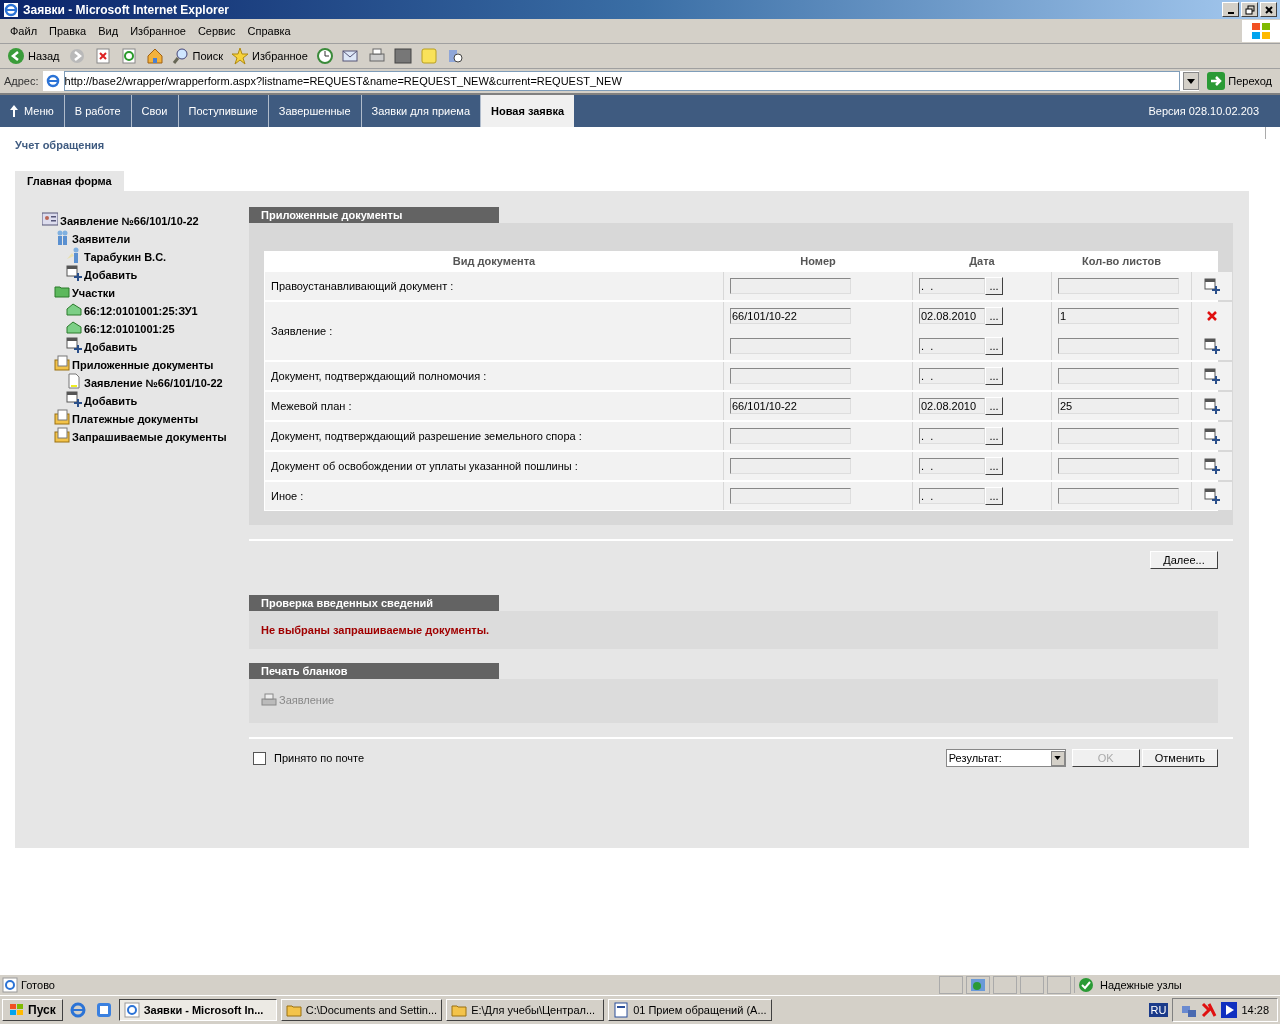 This screenshot has width=1280, height=1024. I want to click on section-header: Проверка введенных сведений, so click(374, 603).